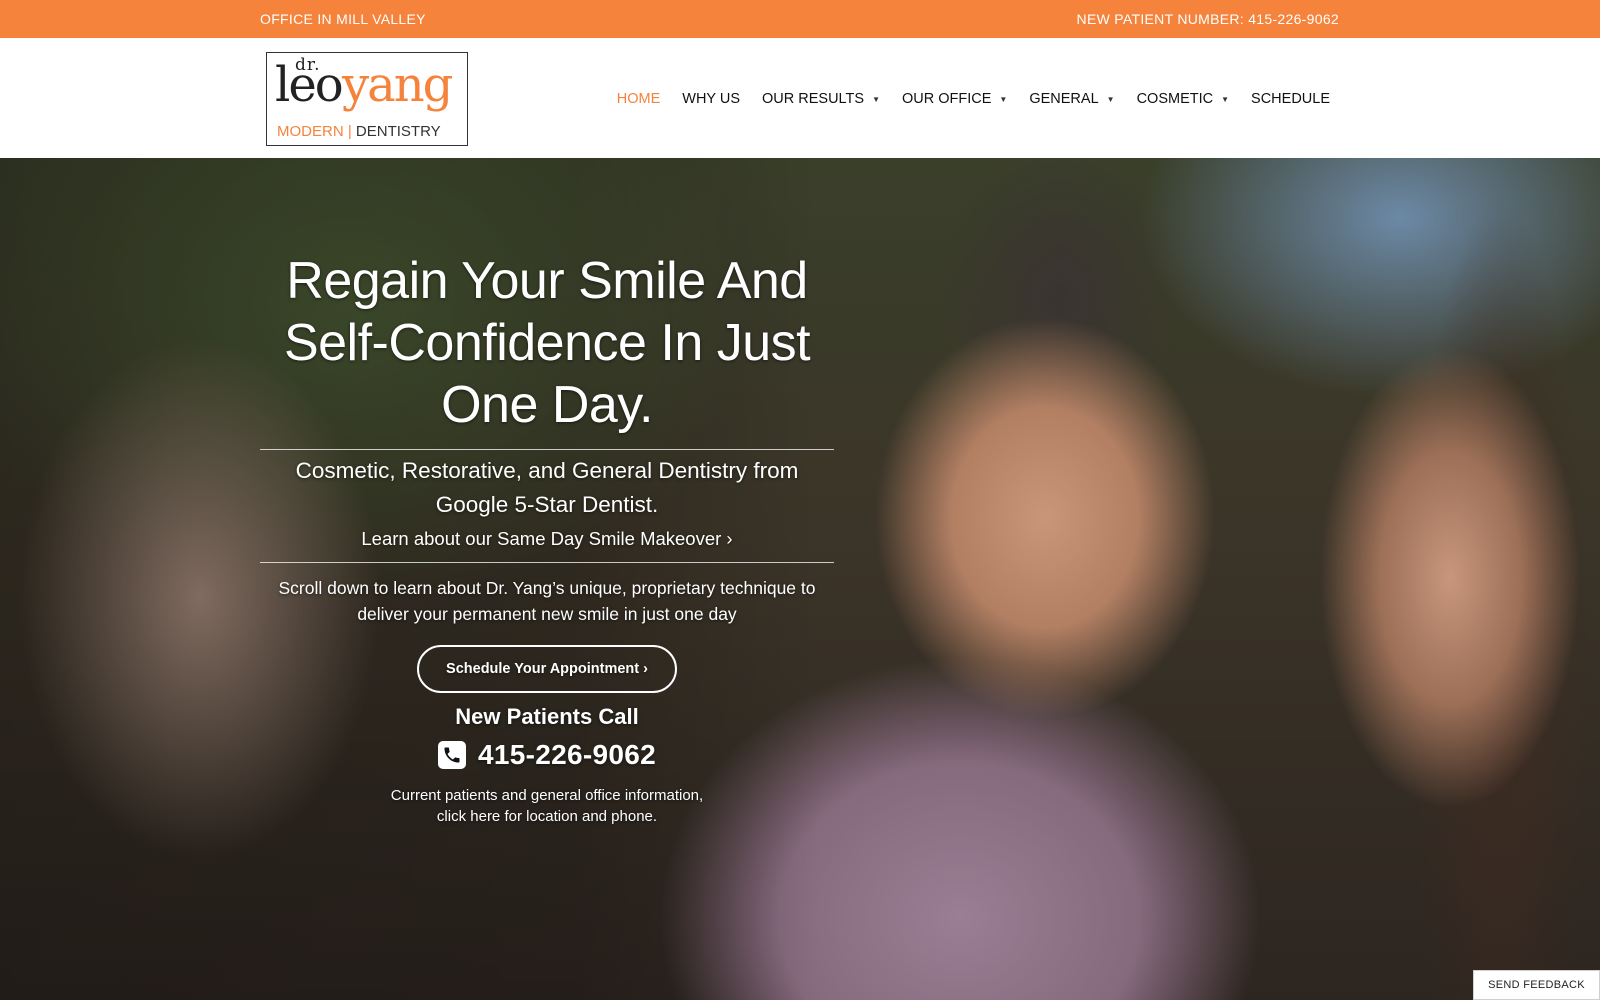 This screenshot has height=1000, width=1600. Describe the element at coordinates (452, 755) in the screenshot. I see `phone-icon` at that location.